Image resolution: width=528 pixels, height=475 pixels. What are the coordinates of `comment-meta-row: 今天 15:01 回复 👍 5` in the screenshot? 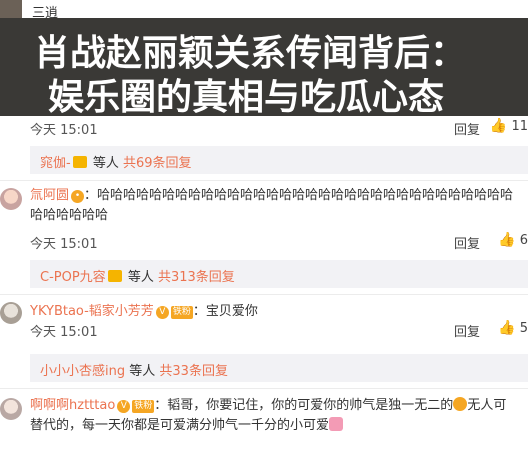 It's located at (264, 329).